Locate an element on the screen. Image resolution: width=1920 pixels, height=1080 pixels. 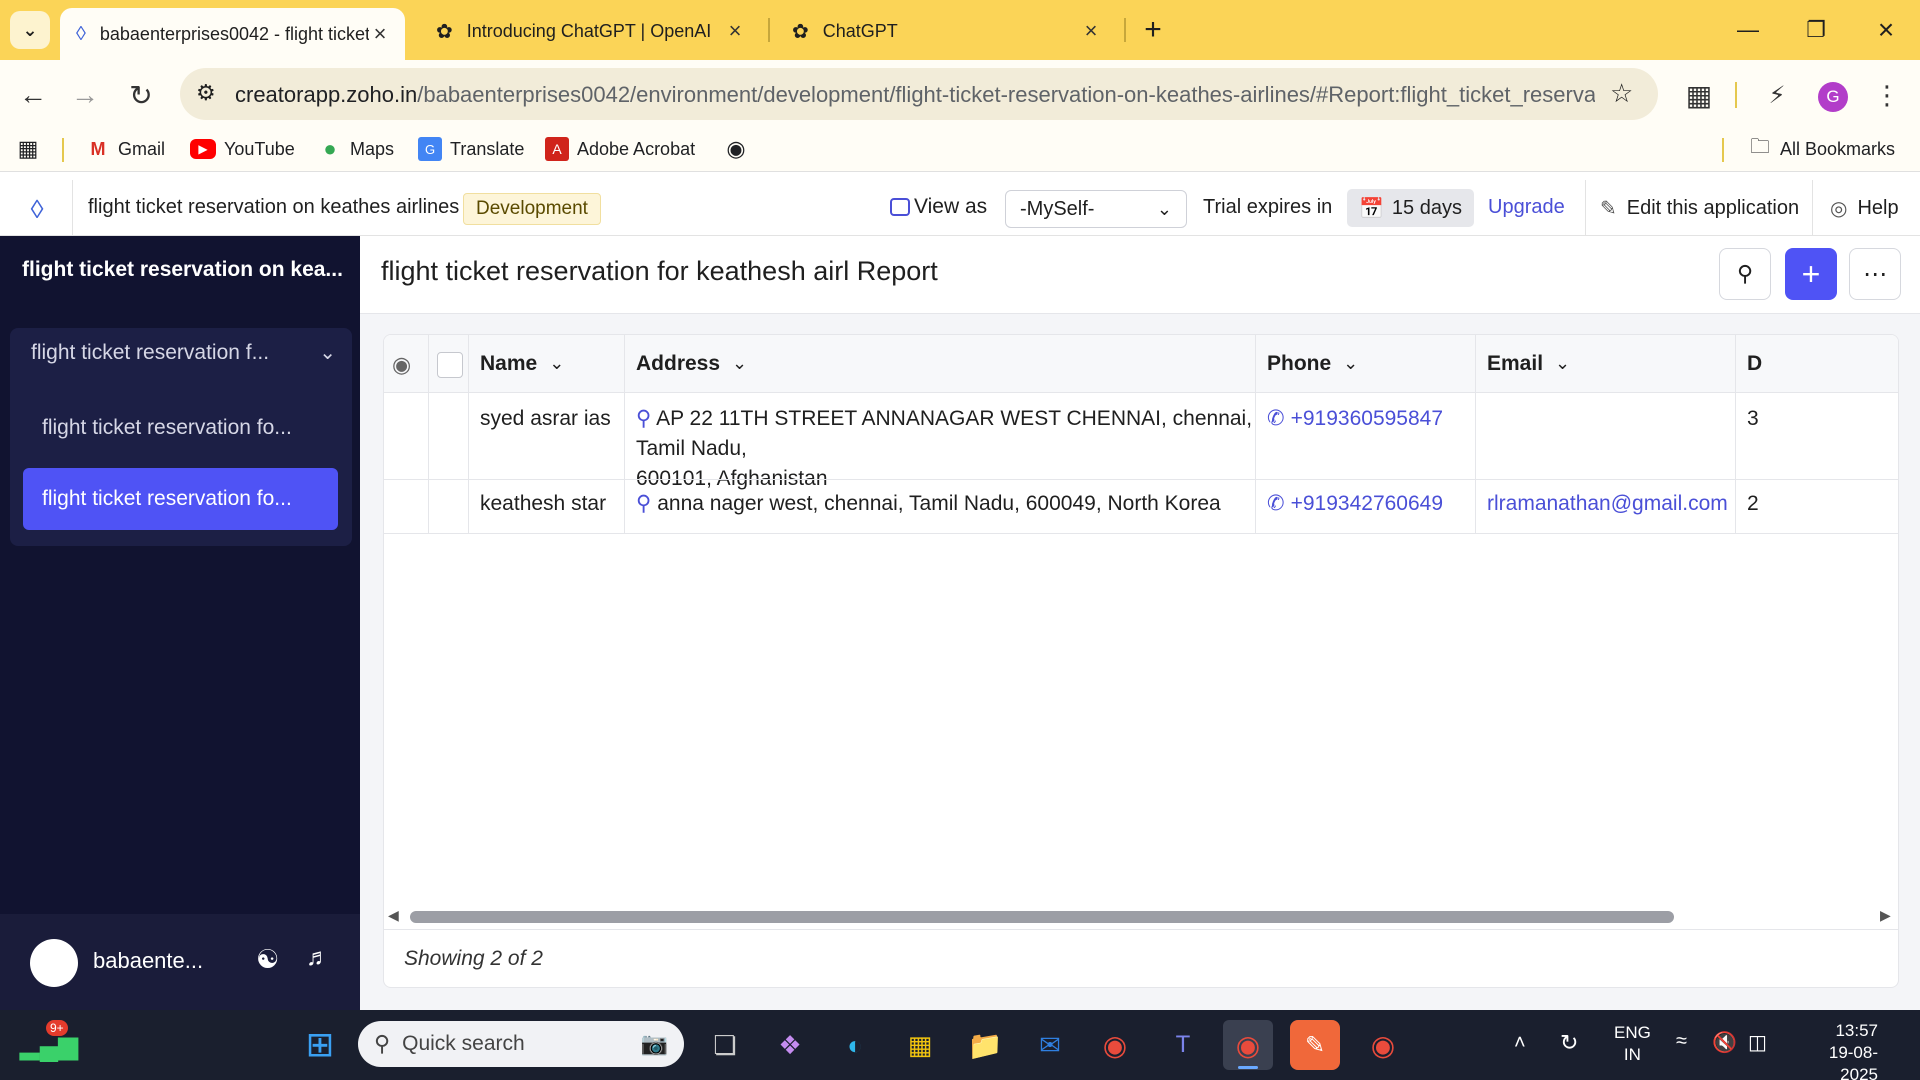
accessibility-icon: ☯ is located at coordinates (267, 959).